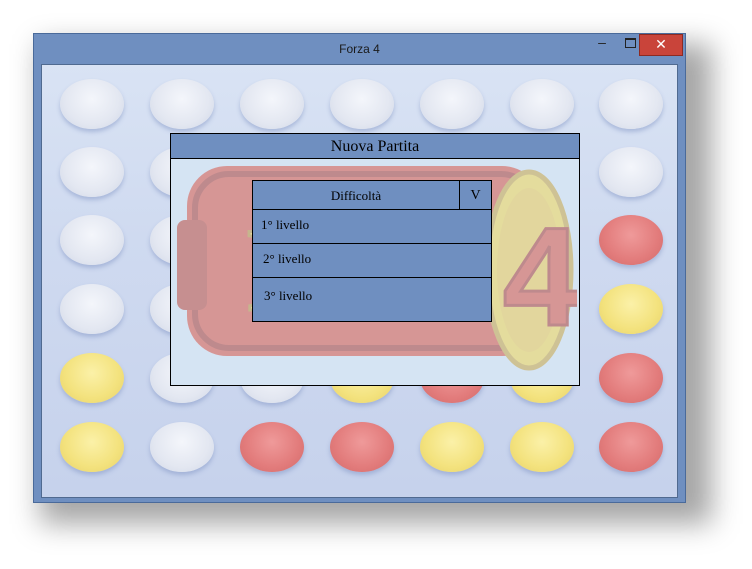 This screenshot has width=752, height=569. I want to click on title-bar: Forza 4 – ✕, so click(359, 48).